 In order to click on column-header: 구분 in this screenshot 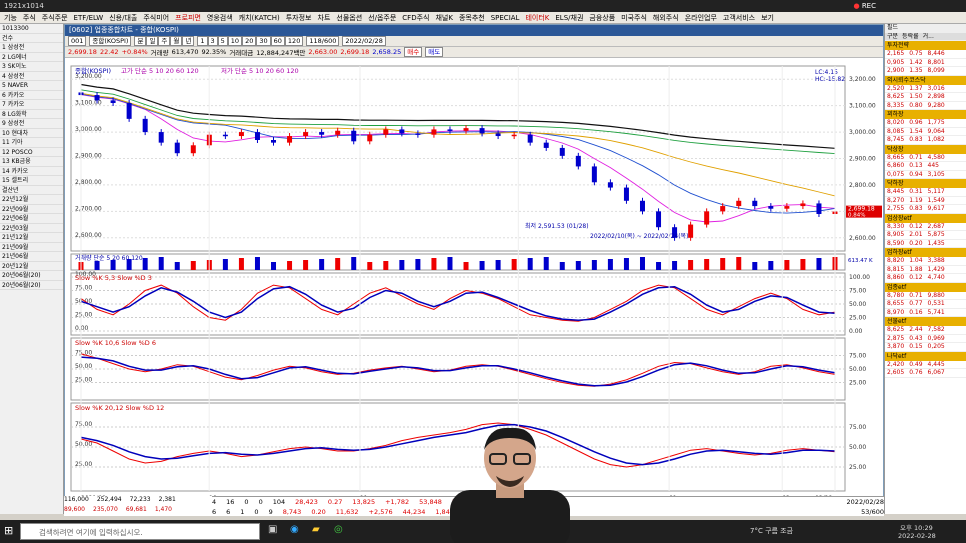, I will do `click(892, 37)`.